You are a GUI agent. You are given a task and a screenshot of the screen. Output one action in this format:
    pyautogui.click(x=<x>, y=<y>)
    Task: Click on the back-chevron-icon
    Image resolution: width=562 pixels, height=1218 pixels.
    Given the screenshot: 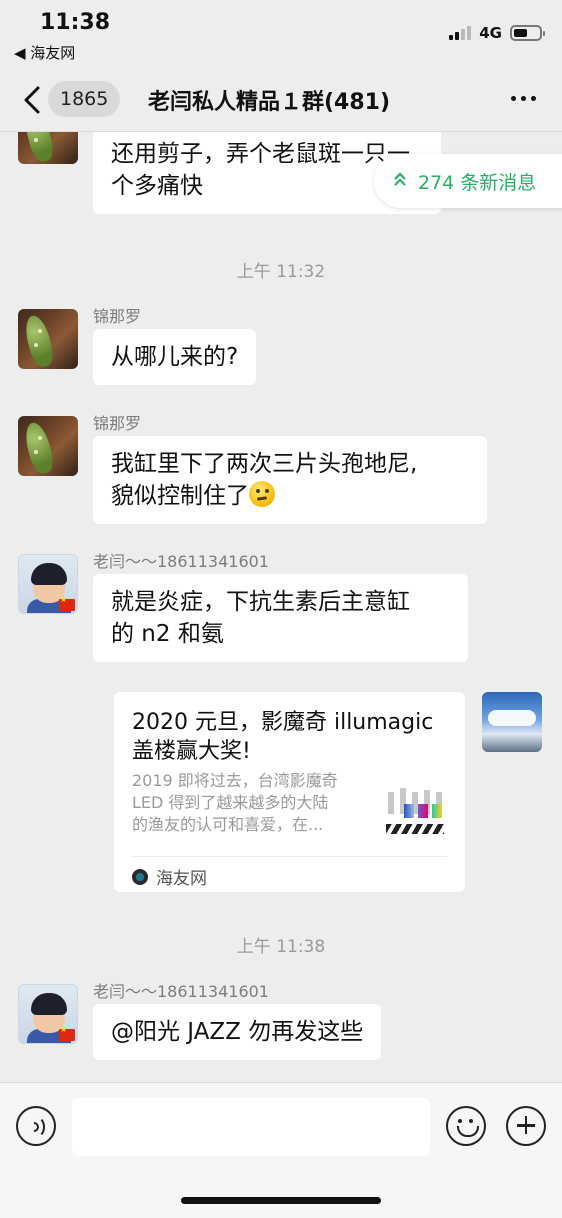 What is the action you would take?
    pyautogui.click(x=34, y=100)
    